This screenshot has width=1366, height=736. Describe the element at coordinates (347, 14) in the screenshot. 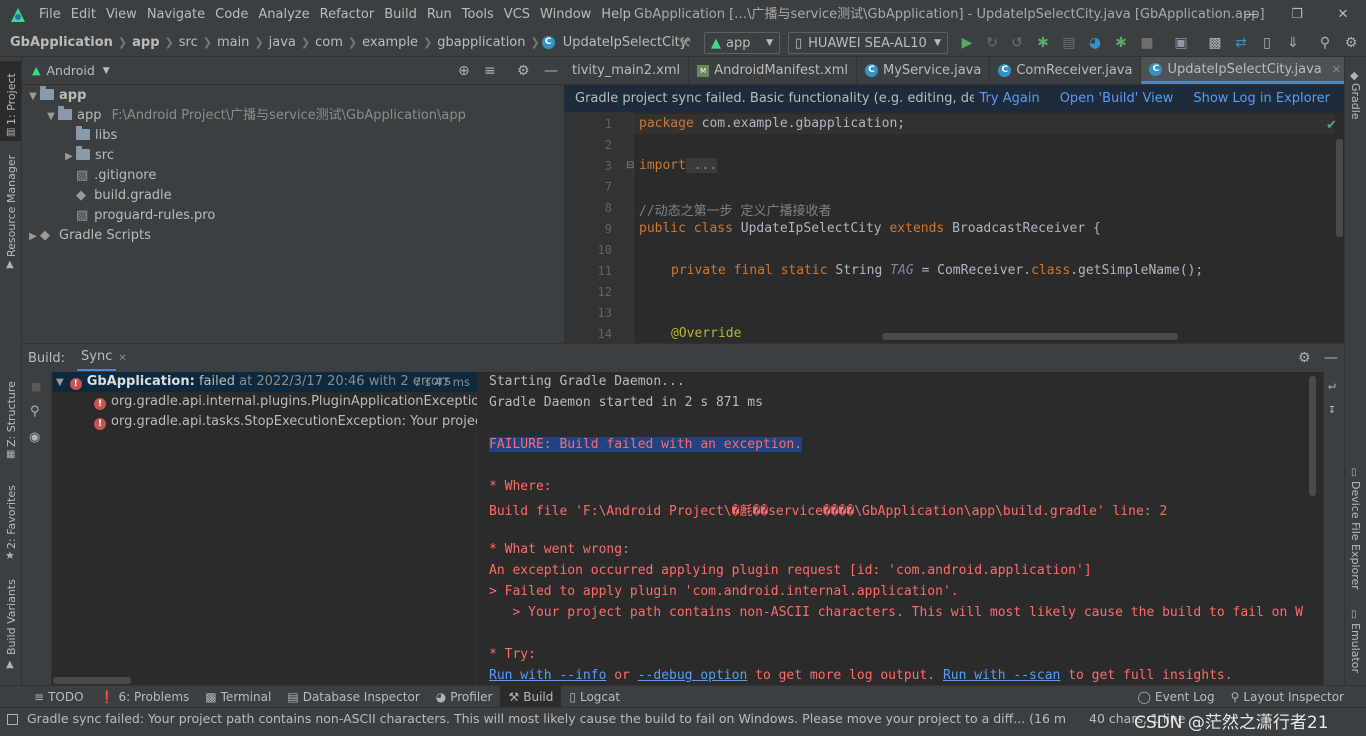

I see `menu-refactor: Refactor` at that location.